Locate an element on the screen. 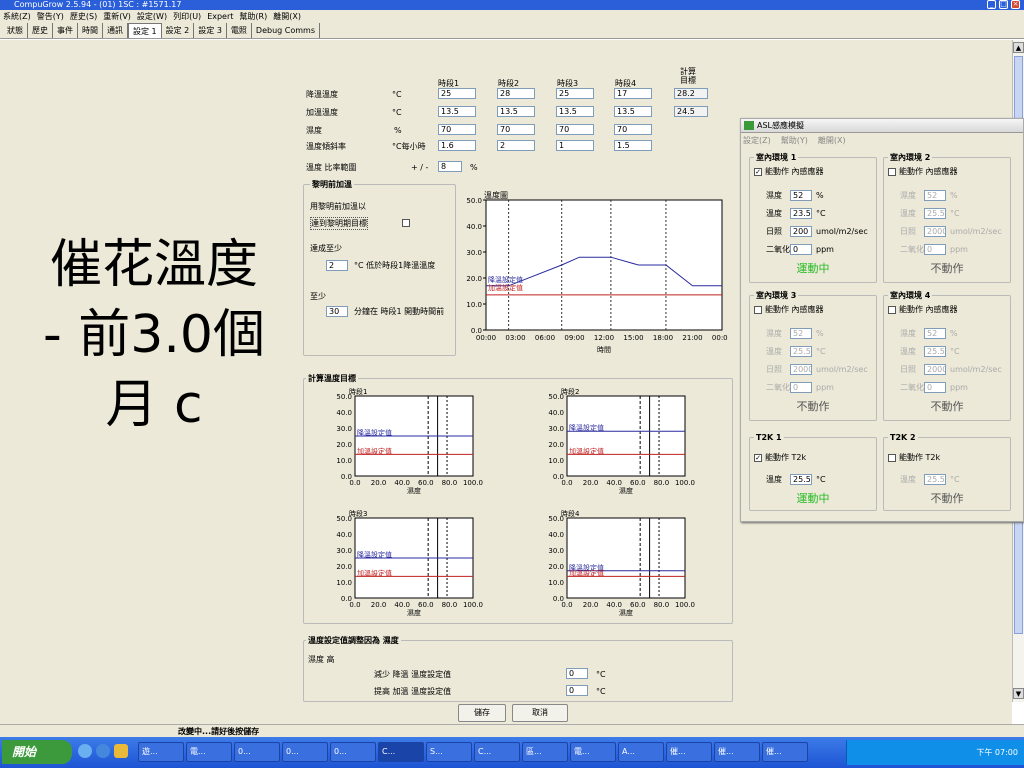 The image size is (1024, 768). asl-menu-help: 幫助(Y) is located at coordinates (794, 141).